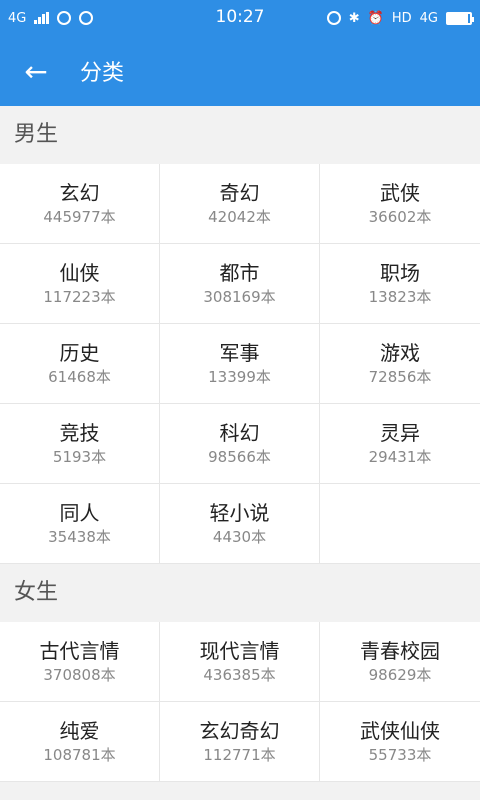 The width and height of the screenshot is (480, 800). Describe the element at coordinates (400, 433) in the screenshot. I see `category-name: 灵异` at that location.